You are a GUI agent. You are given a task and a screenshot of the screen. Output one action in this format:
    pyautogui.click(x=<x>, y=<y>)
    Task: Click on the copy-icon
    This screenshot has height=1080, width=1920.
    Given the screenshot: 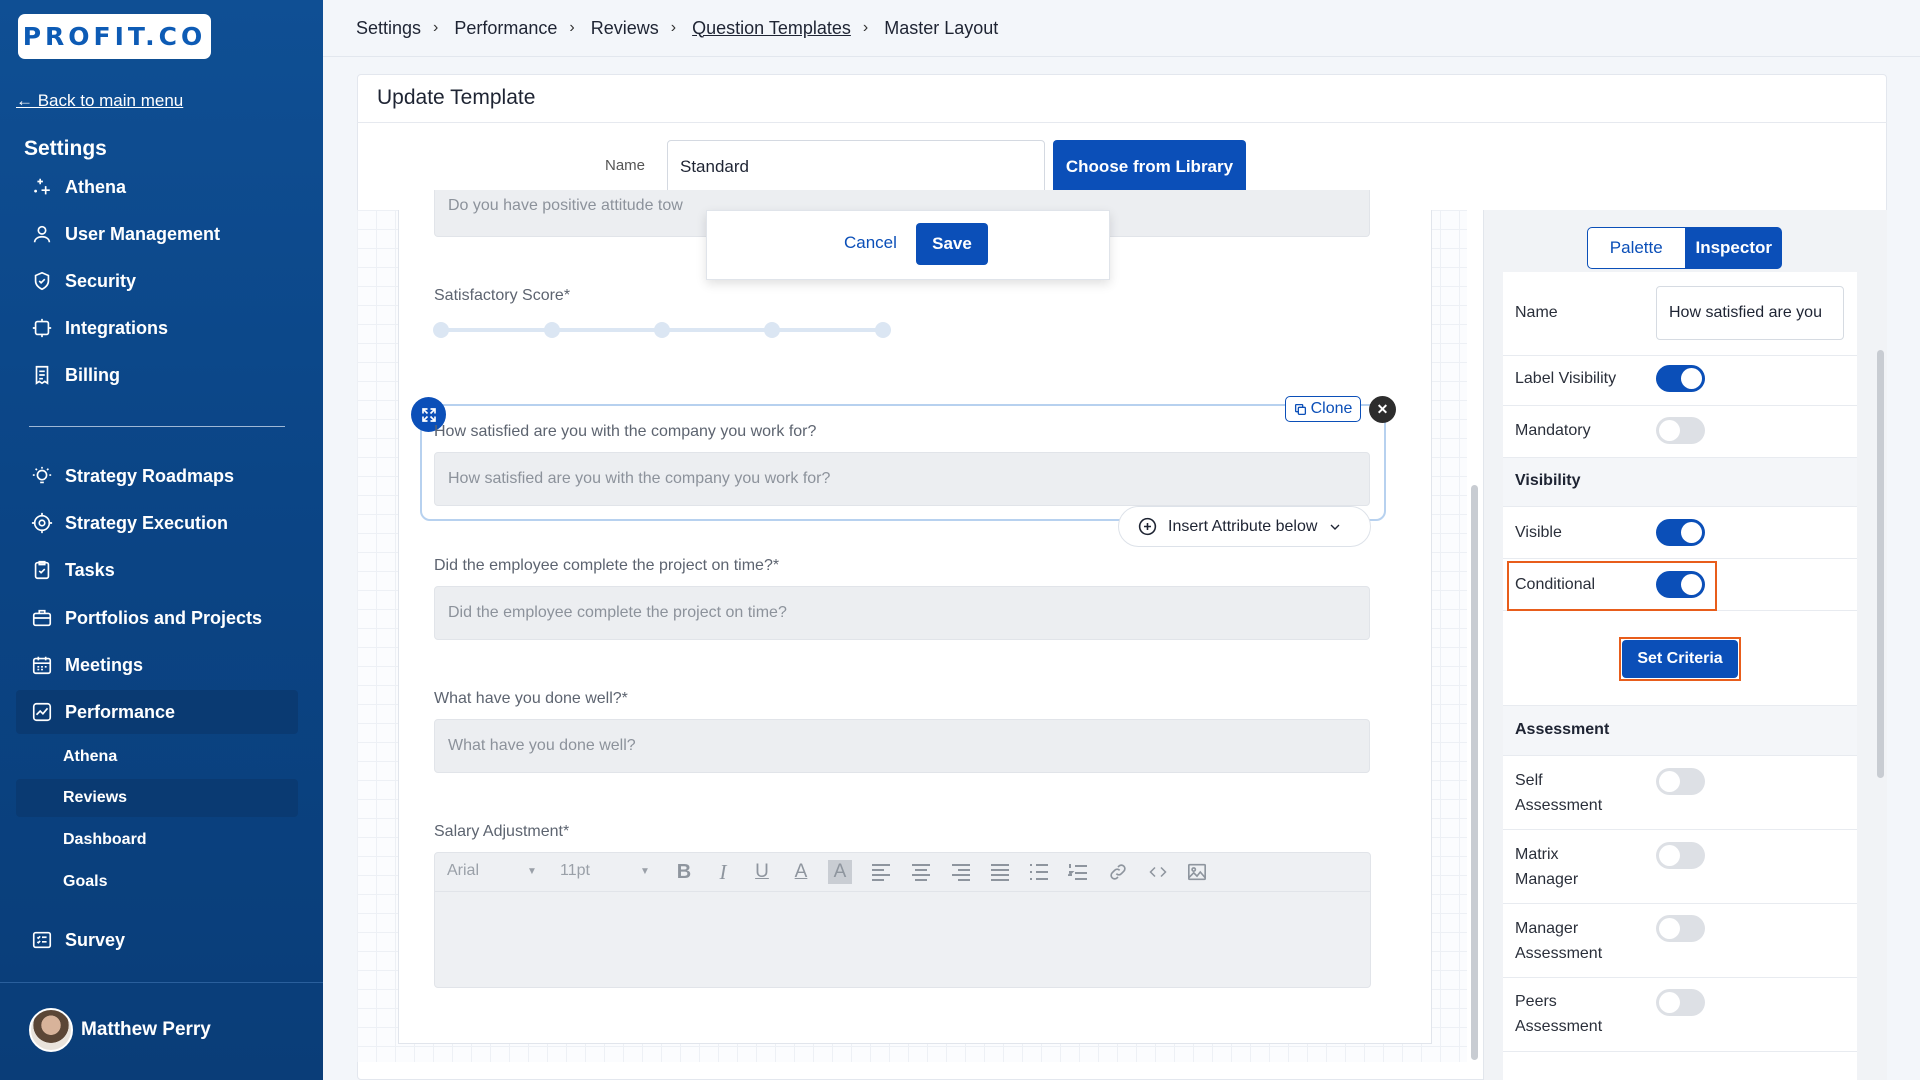 What is the action you would take?
    pyautogui.click(x=1300, y=409)
    